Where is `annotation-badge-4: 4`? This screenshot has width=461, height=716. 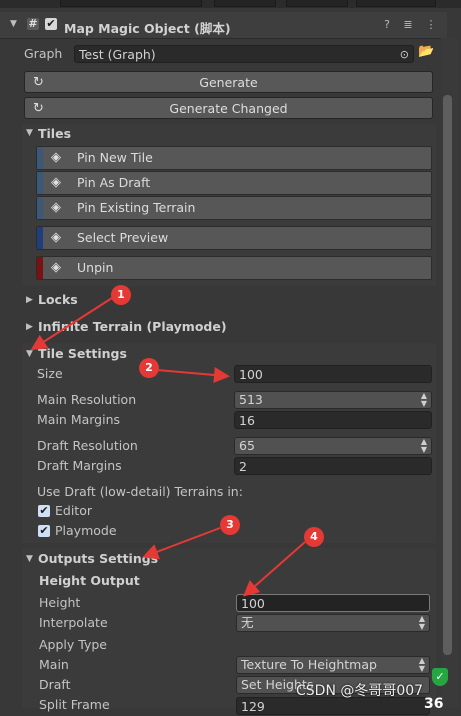 annotation-badge-4: 4 is located at coordinates (314, 537).